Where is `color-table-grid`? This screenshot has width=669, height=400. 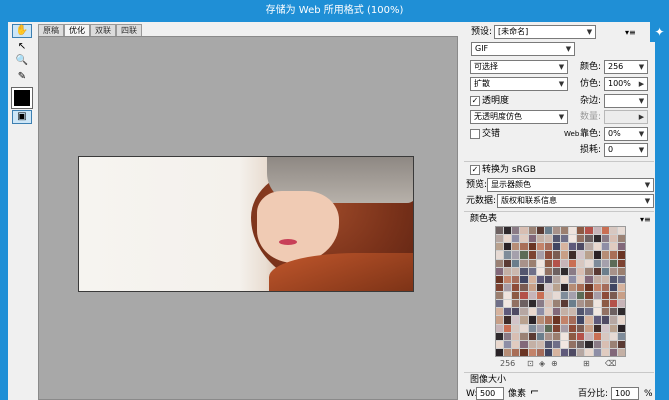
color-table-grid is located at coordinates (560, 291).